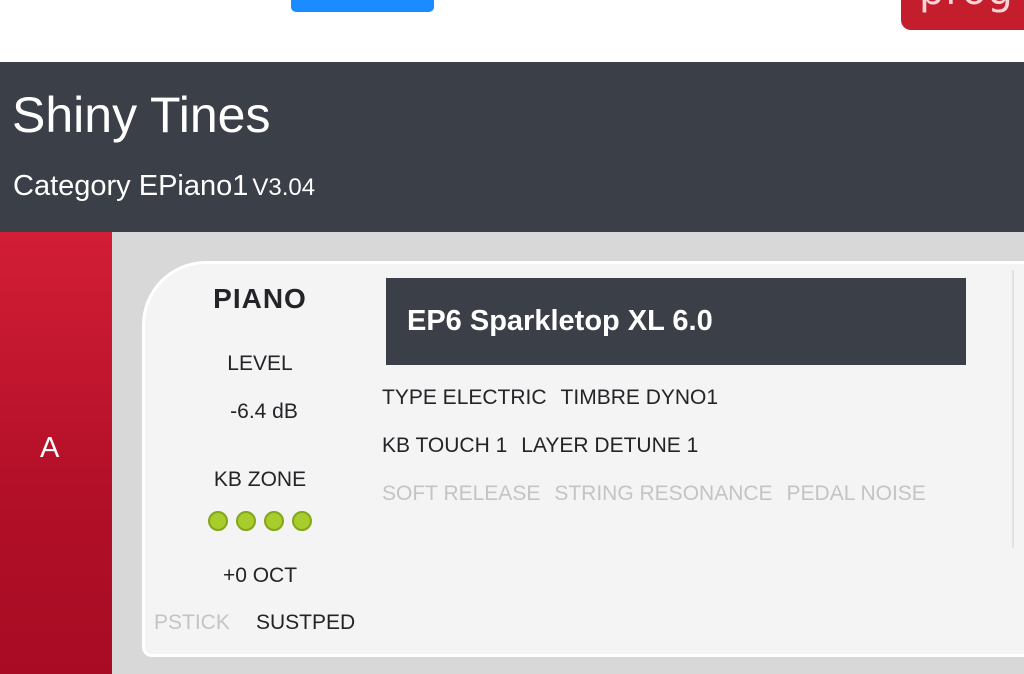 Image resolution: width=1024 pixels, height=674 pixels. I want to click on section-name: PIANO, so click(260, 299).